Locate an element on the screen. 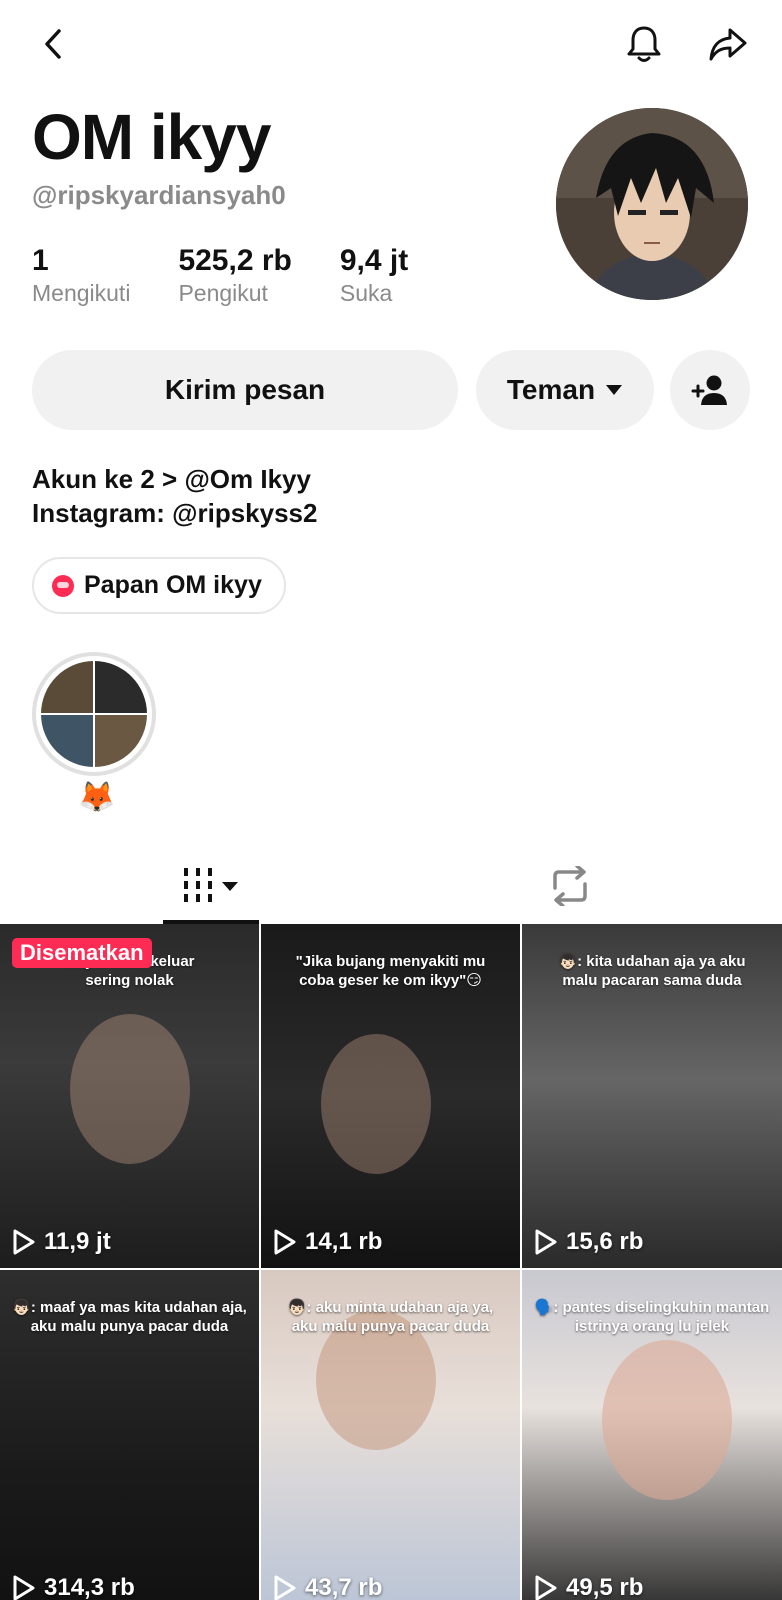 The image size is (782, 1600). board-chip: Papan OM ikyy is located at coordinates (159, 585).